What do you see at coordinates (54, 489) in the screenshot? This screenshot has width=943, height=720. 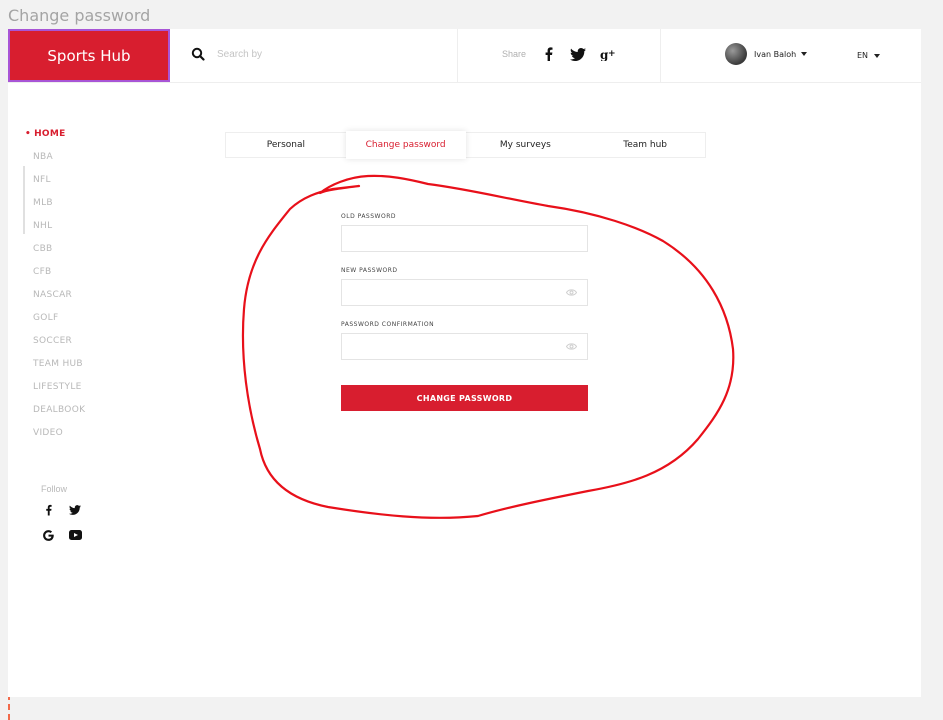 I see `follow-label: Follow` at bounding box center [54, 489].